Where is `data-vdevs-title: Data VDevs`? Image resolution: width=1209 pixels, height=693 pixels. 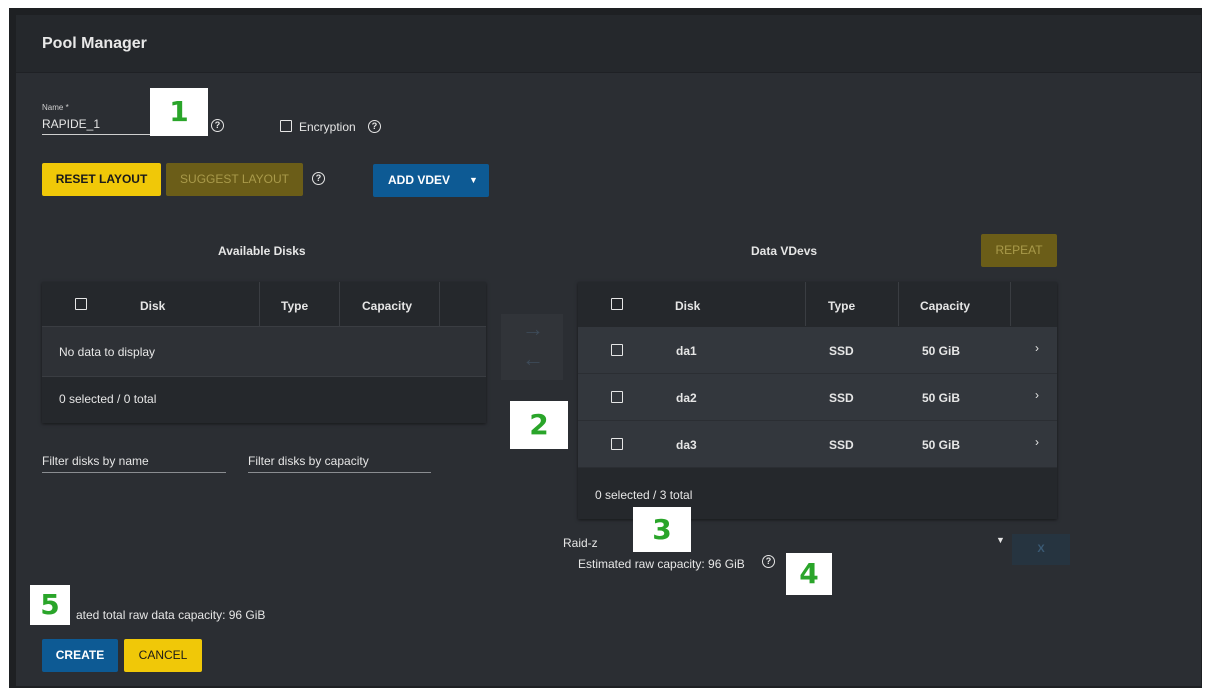
data-vdevs-title: Data VDevs is located at coordinates (784, 251).